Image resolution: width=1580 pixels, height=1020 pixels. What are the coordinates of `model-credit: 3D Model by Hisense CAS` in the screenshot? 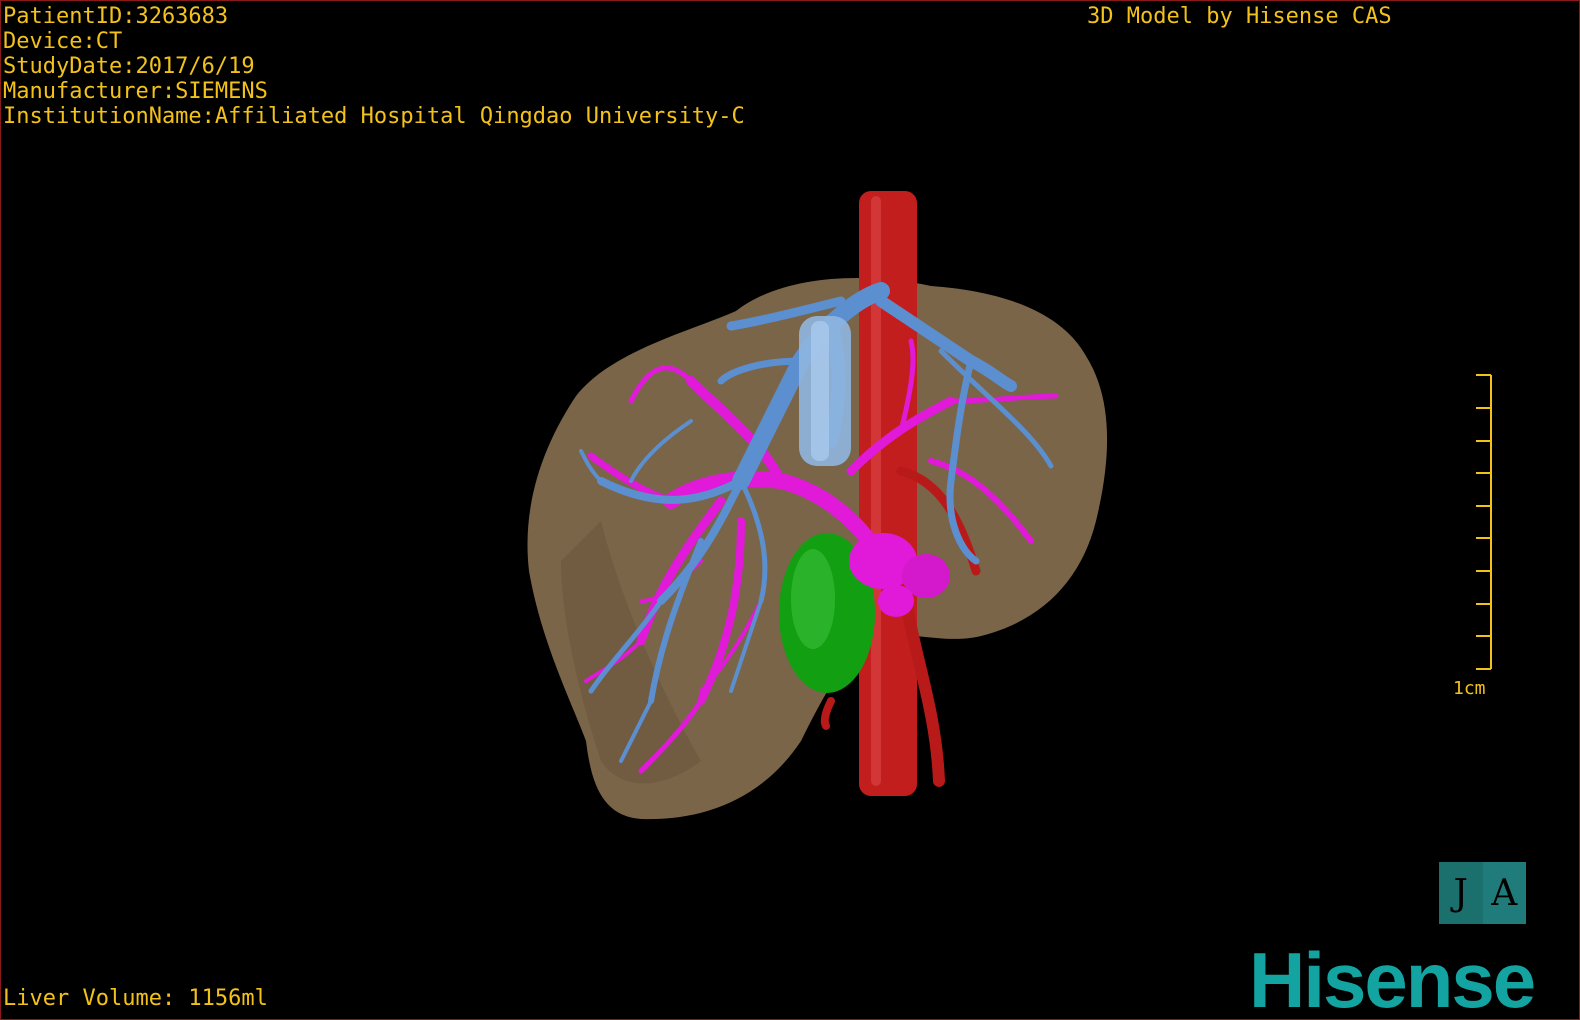 It's located at (1239, 16).